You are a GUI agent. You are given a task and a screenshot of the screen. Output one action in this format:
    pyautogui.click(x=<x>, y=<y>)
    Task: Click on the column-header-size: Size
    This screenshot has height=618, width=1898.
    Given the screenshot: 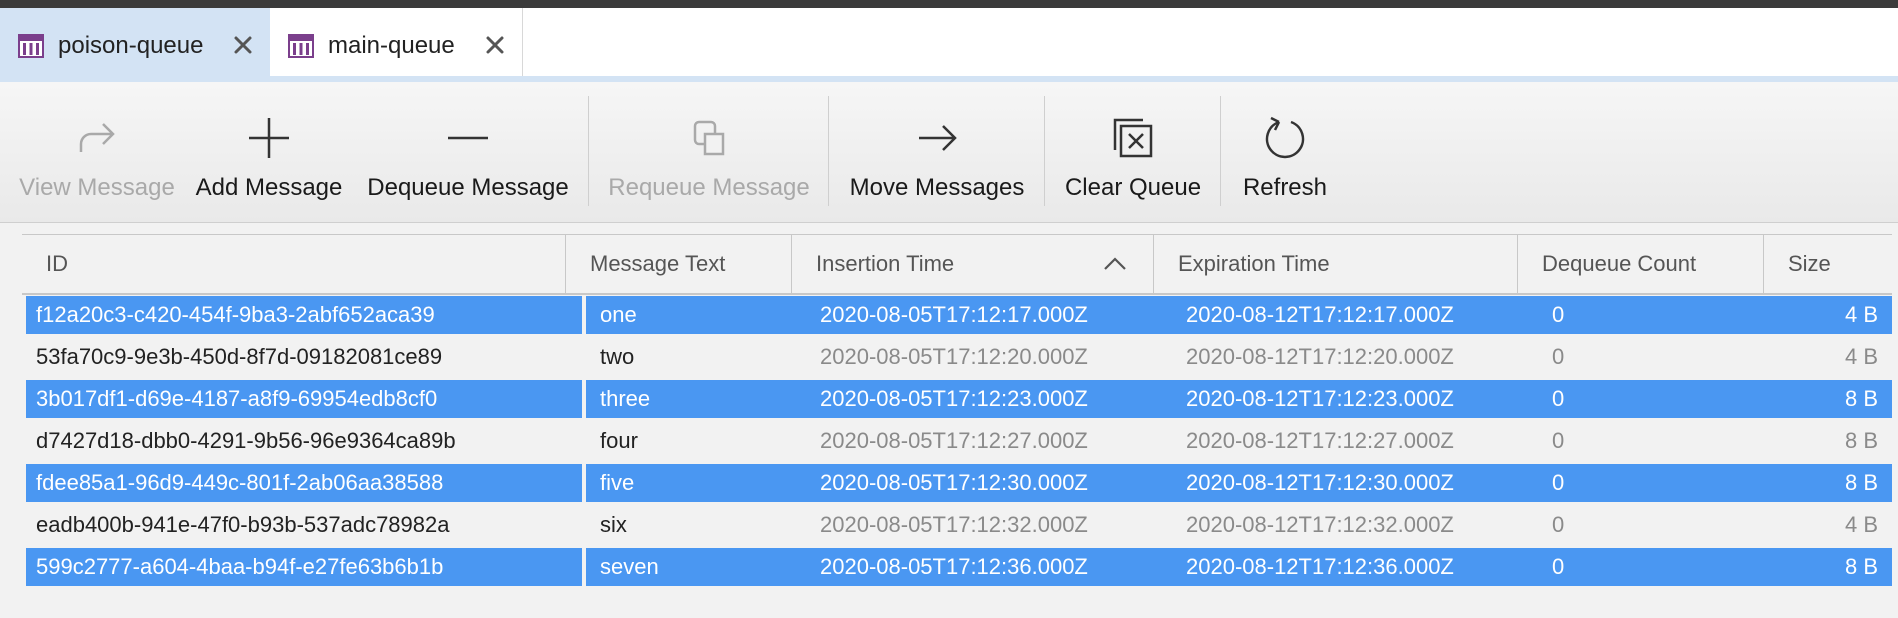 What is the action you would take?
    pyautogui.click(x=1828, y=264)
    